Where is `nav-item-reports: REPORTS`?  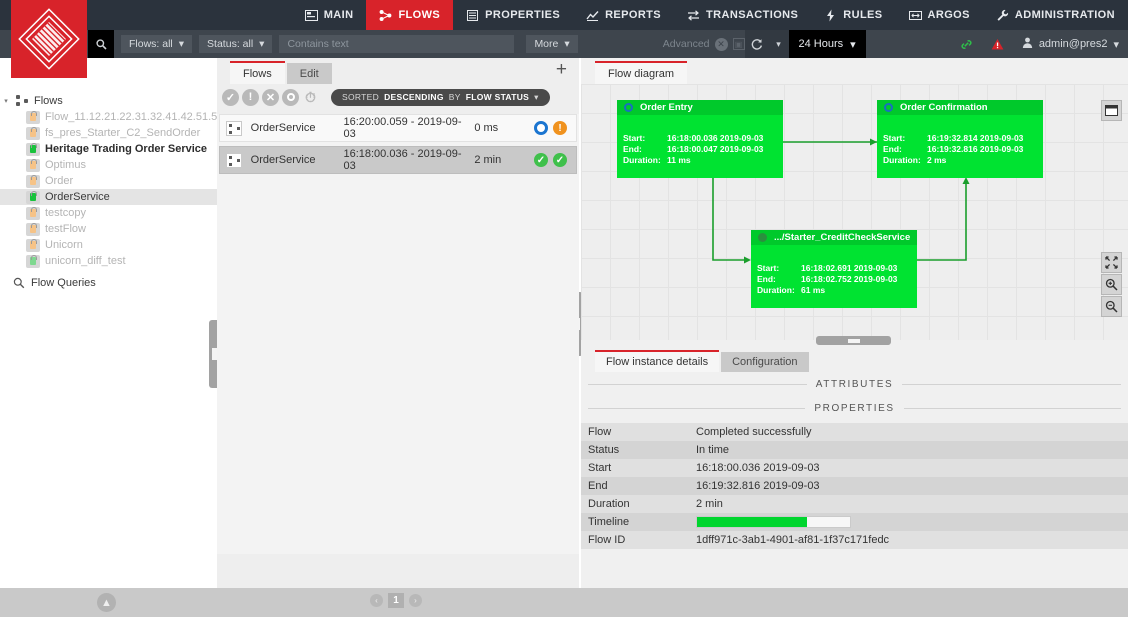
nav-item-reports: REPORTS is located at coordinates (623, 15).